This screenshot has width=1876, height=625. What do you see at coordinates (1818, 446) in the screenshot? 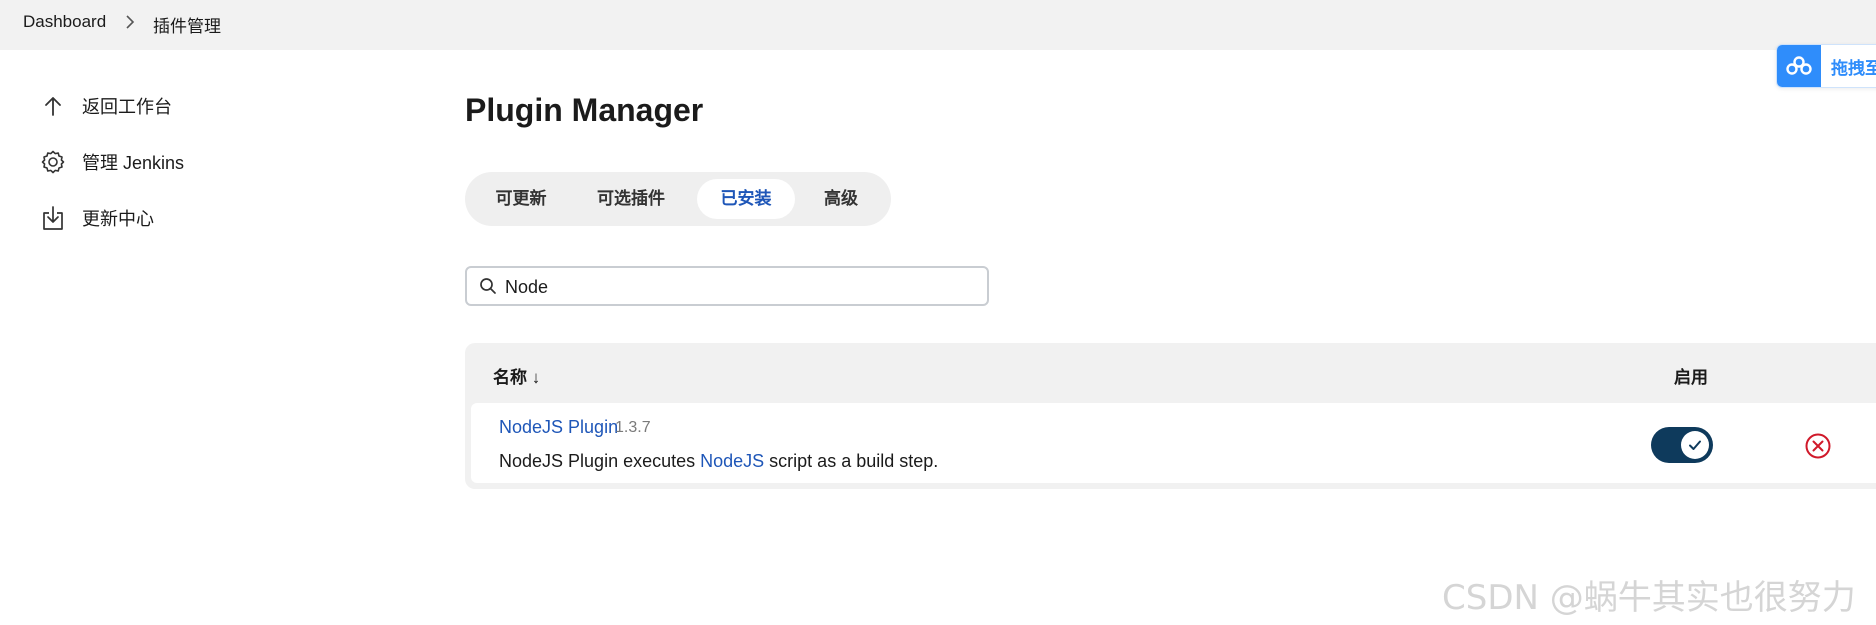
I see `uninstall-icon` at bounding box center [1818, 446].